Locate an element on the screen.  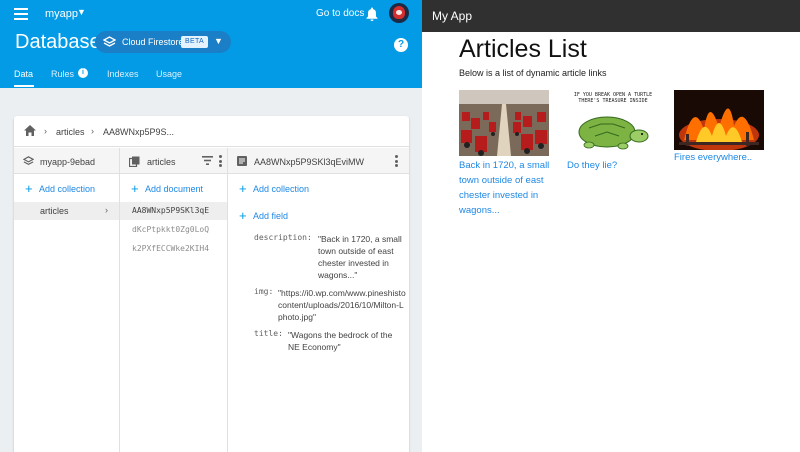
page-title: Articles List is located at coordinates (523, 49).